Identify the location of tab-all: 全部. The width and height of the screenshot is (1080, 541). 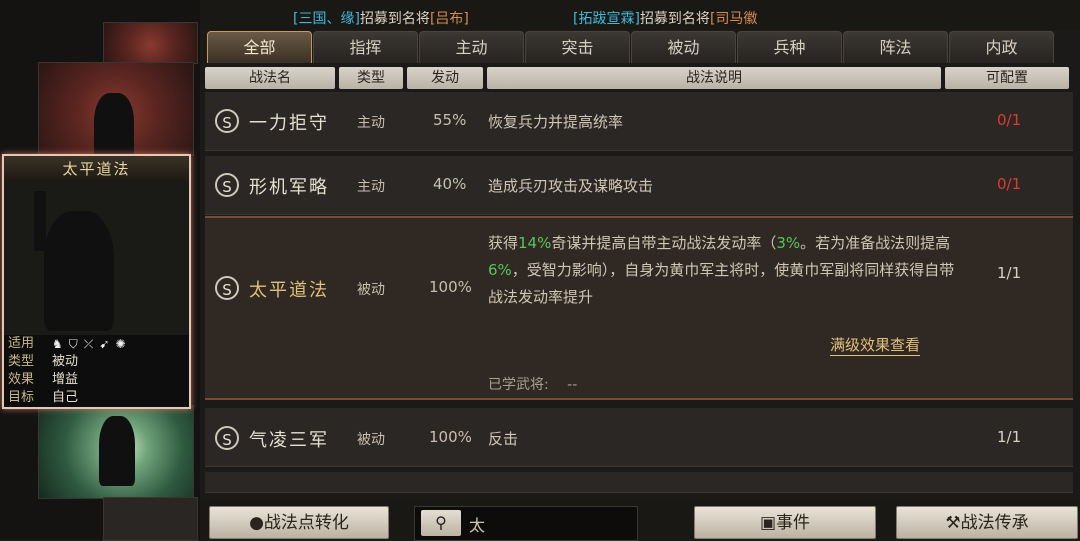
(259, 47).